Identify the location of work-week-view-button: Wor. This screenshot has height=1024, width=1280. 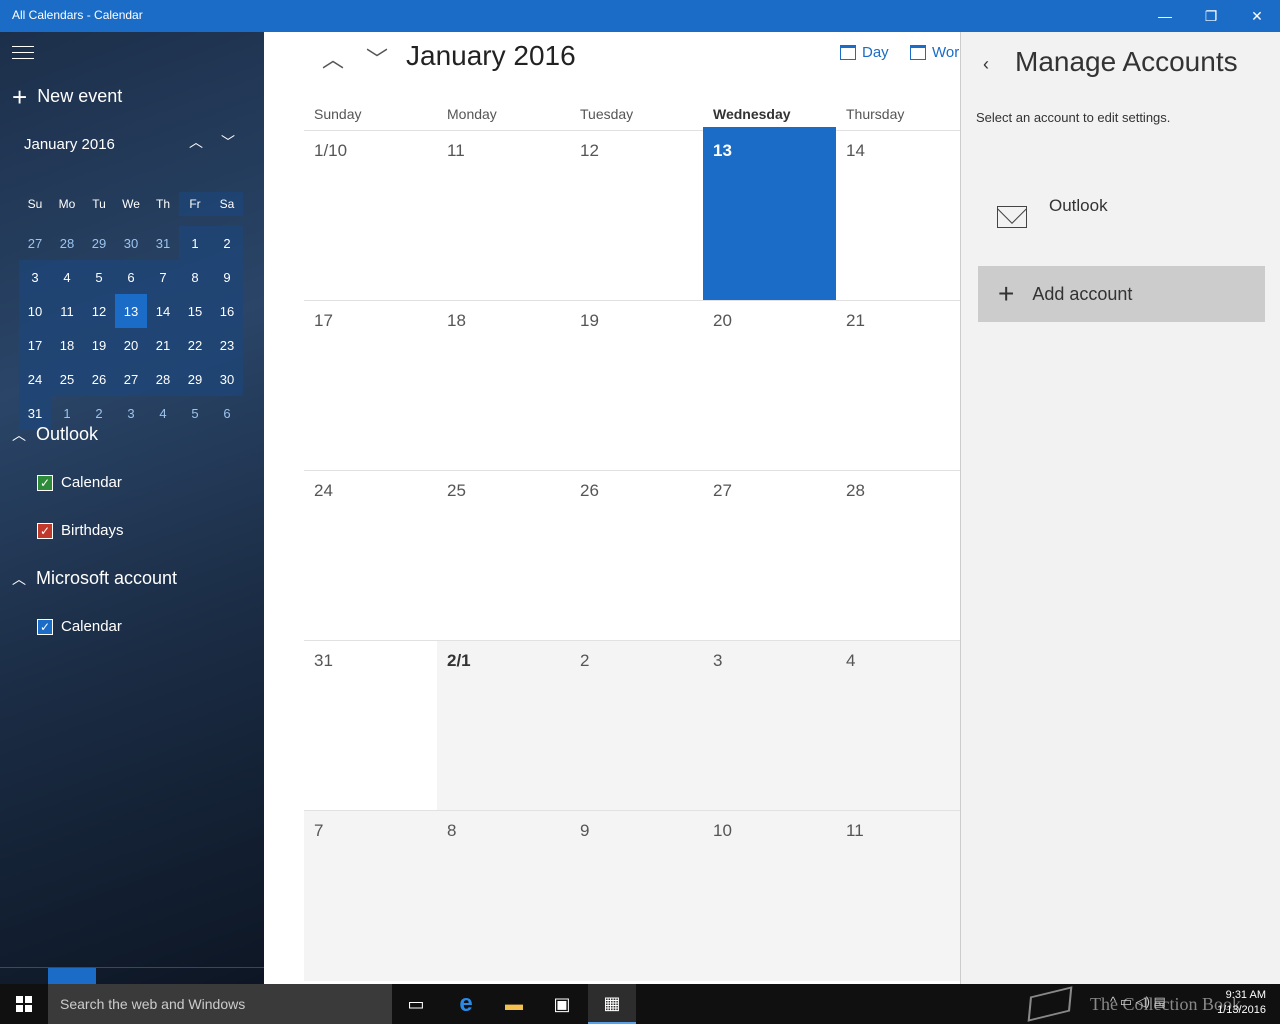
(934, 52).